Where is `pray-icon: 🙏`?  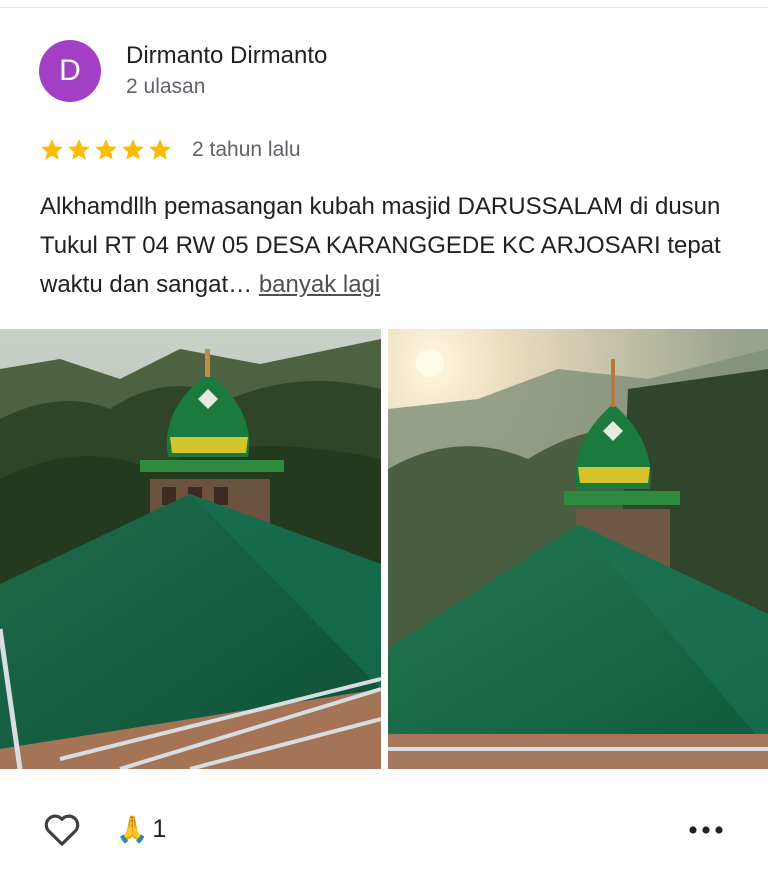
pray-icon: 🙏 is located at coordinates (132, 829).